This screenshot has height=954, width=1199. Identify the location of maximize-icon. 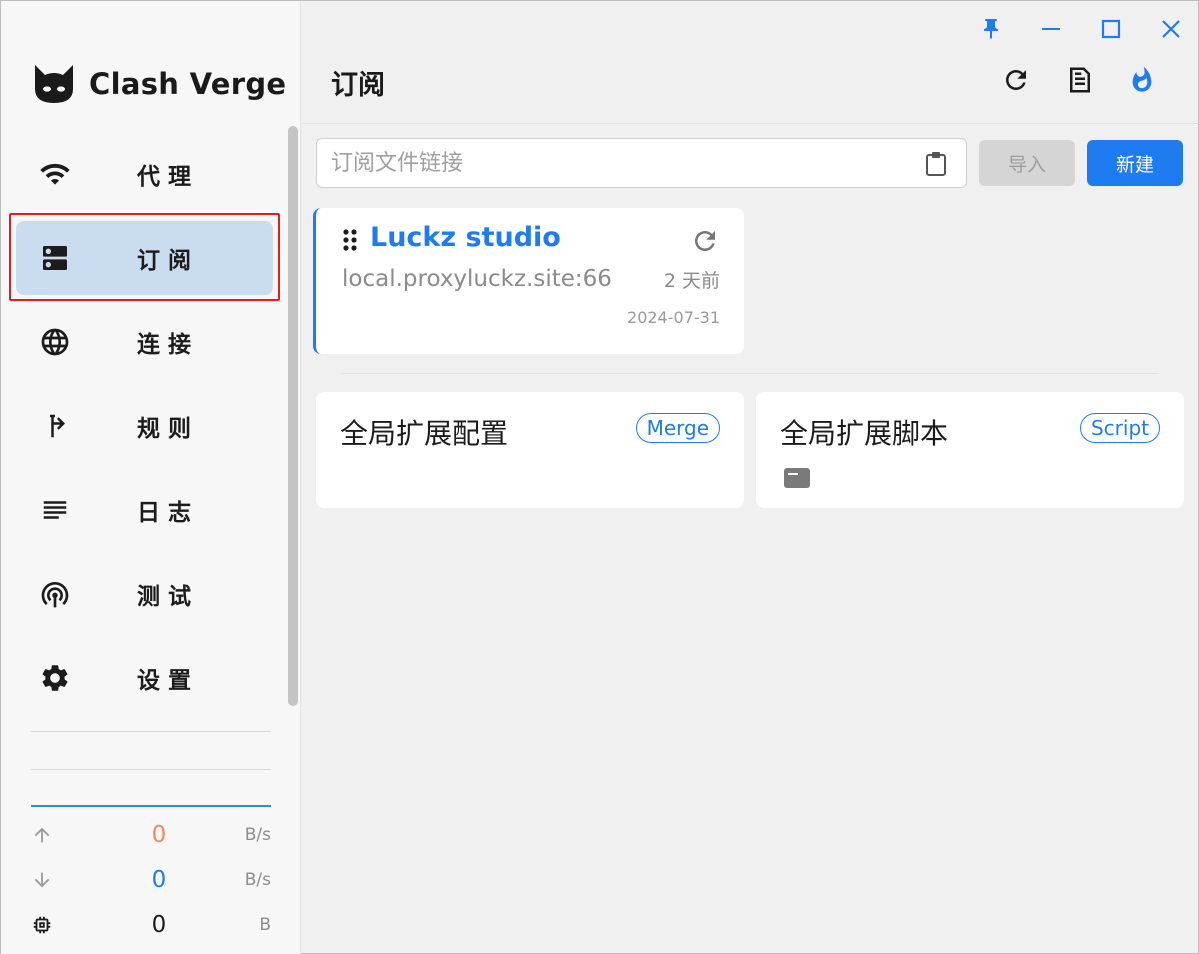
(1111, 29).